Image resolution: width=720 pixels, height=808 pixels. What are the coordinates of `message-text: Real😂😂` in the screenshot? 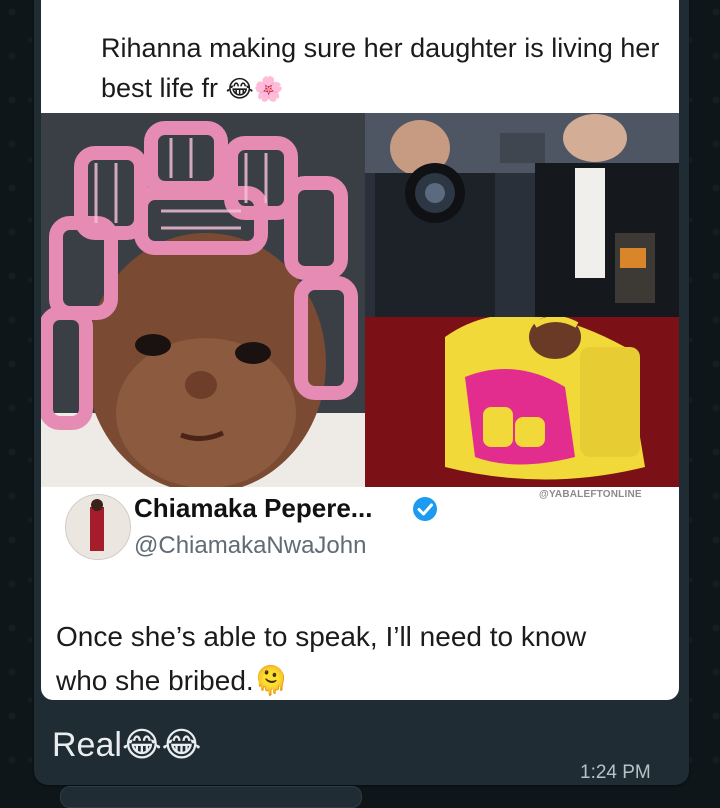 It's located at (126, 745).